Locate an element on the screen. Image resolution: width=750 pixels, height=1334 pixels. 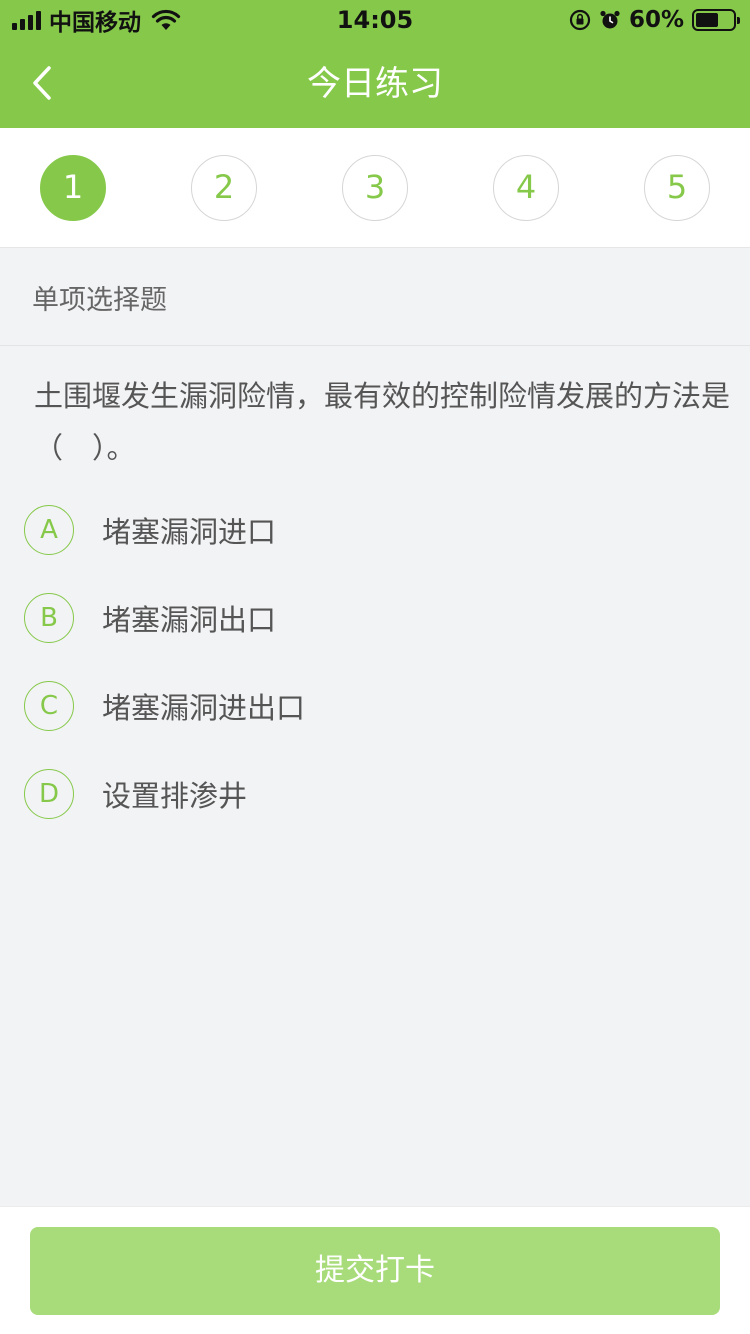
option-d: D 设置排渗井 is located at coordinates (374, 794).